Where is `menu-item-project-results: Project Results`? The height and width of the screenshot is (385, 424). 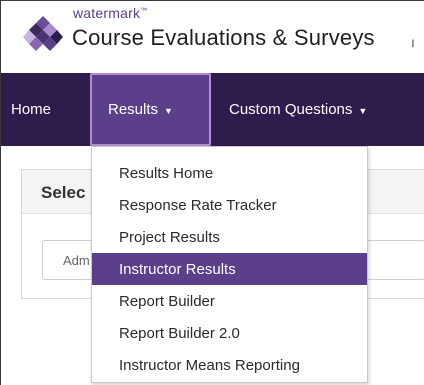
menu-item-project-results: Project Results is located at coordinates (229, 237).